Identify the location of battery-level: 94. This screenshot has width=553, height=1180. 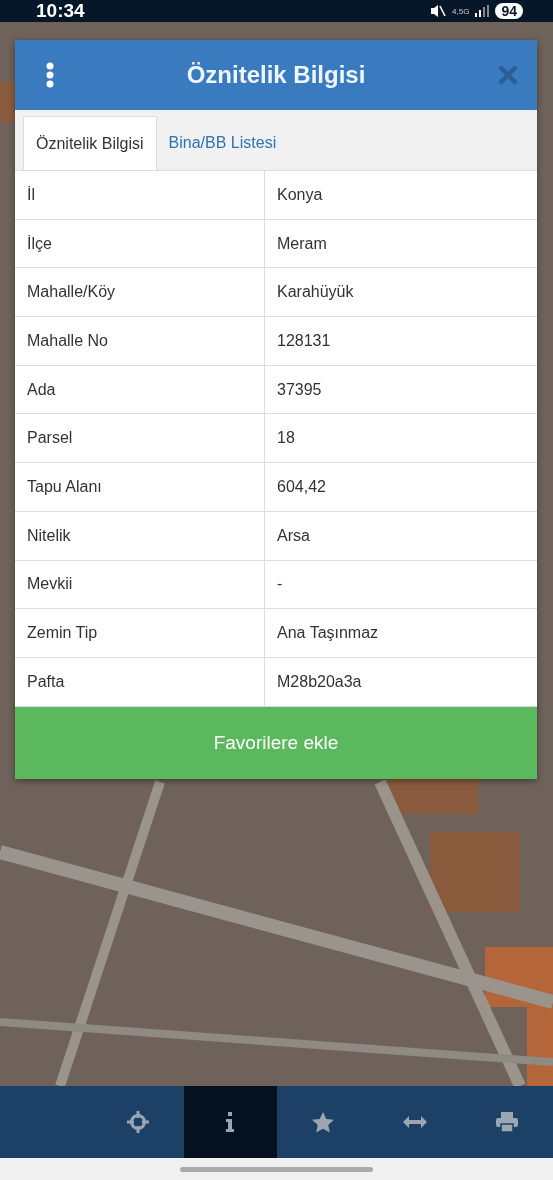
(509, 11).